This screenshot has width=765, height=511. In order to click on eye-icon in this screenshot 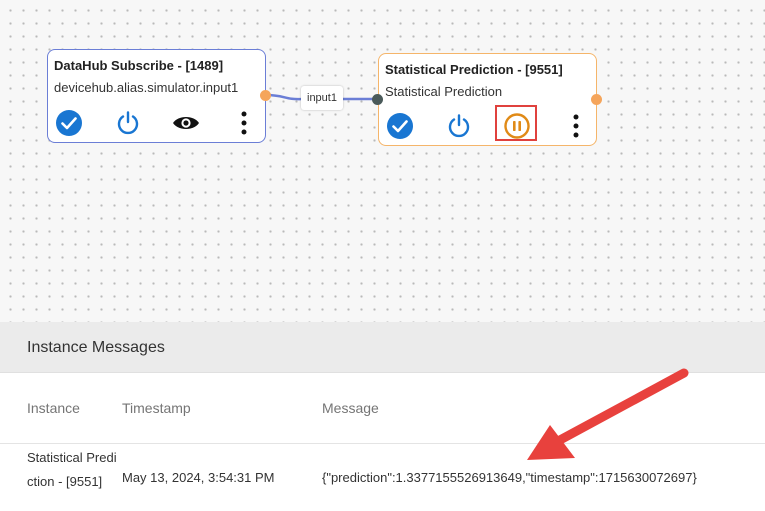, I will do `click(186, 123)`.